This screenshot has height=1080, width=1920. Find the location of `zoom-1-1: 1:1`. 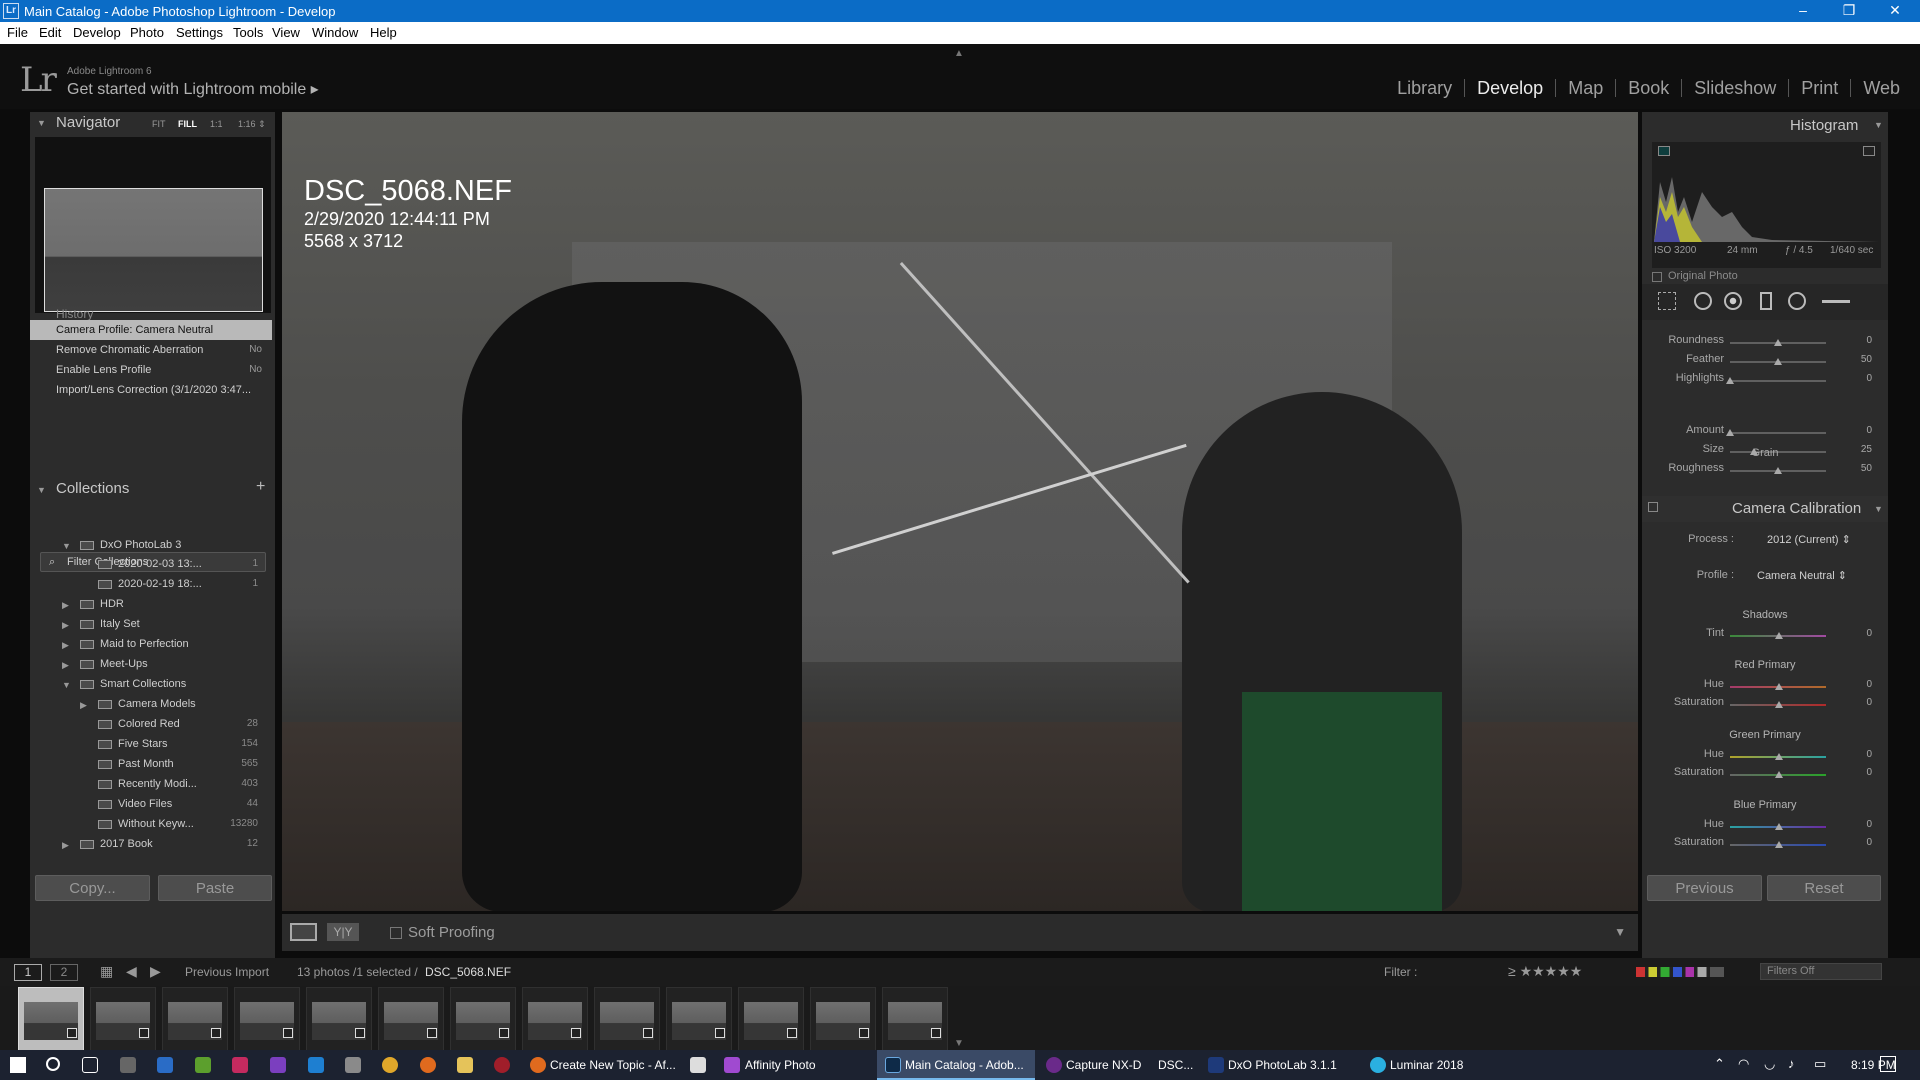

zoom-1-1: 1:1 is located at coordinates (216, 124).